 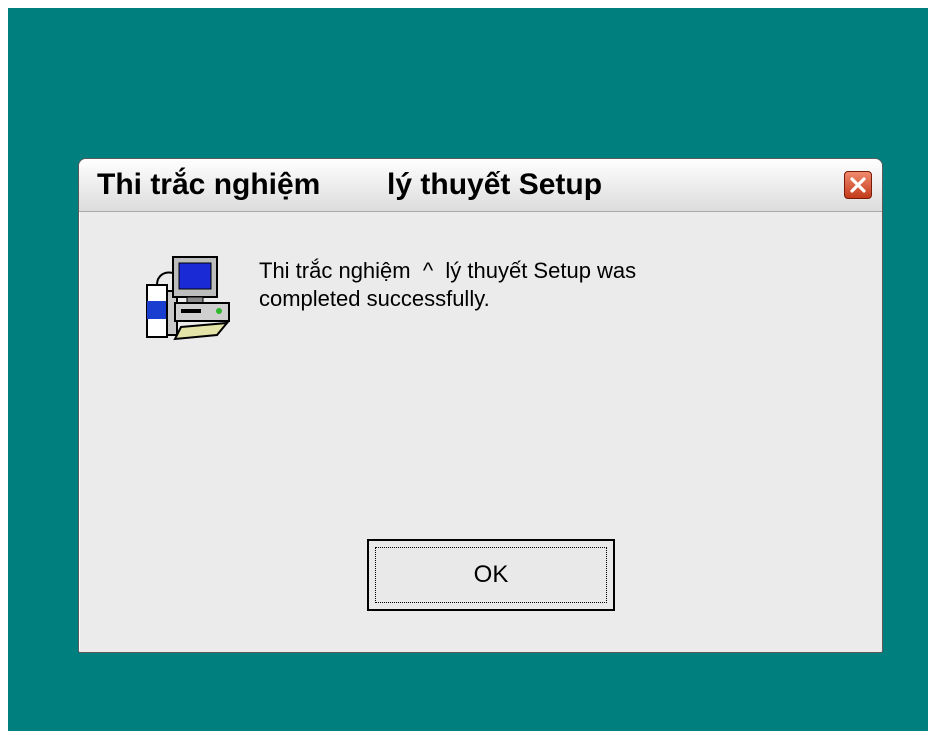 I want to click on focus-rectangle, so click(x=491, y=575).